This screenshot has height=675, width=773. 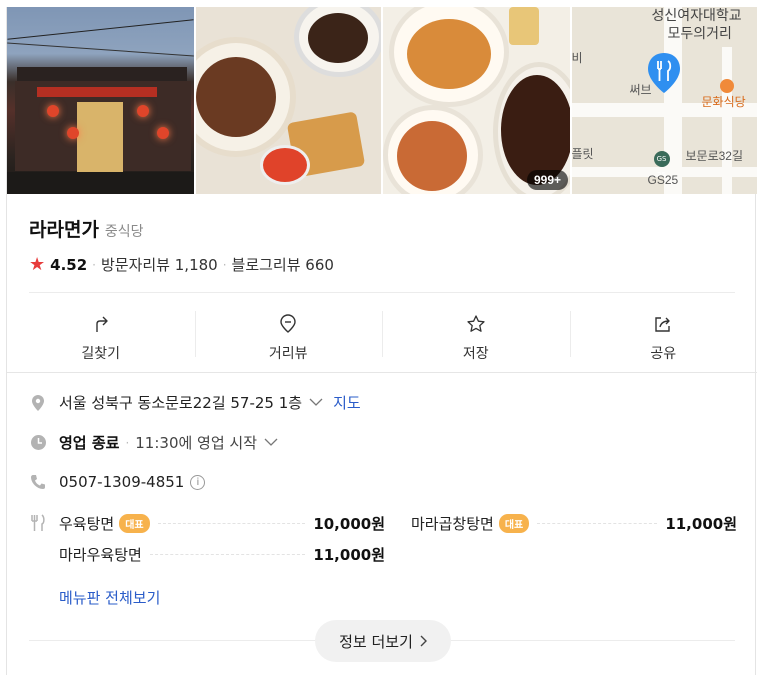 I want to click on share-label: 공유, so click(x=663, y=353).